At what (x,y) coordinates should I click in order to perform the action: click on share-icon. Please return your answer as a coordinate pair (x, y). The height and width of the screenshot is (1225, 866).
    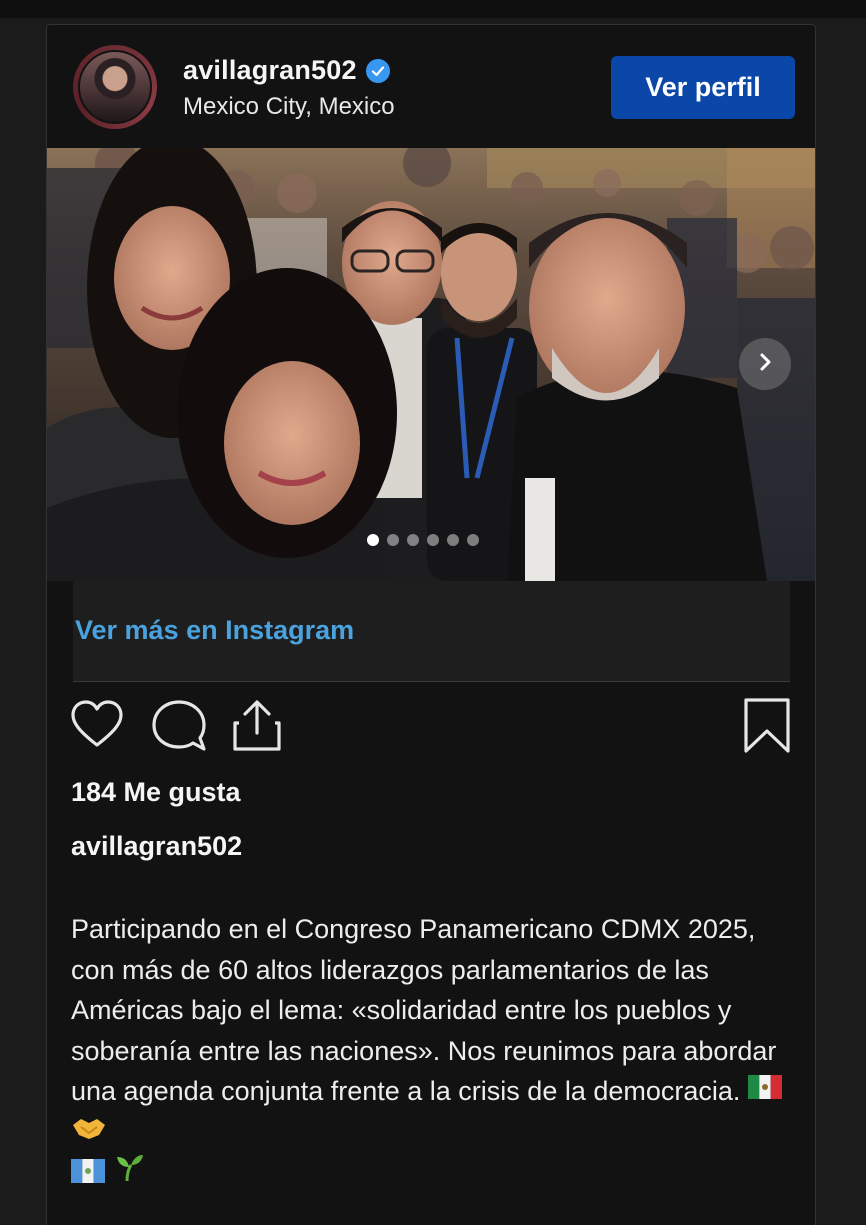
    Looking at the image, I should click on (257, 728).